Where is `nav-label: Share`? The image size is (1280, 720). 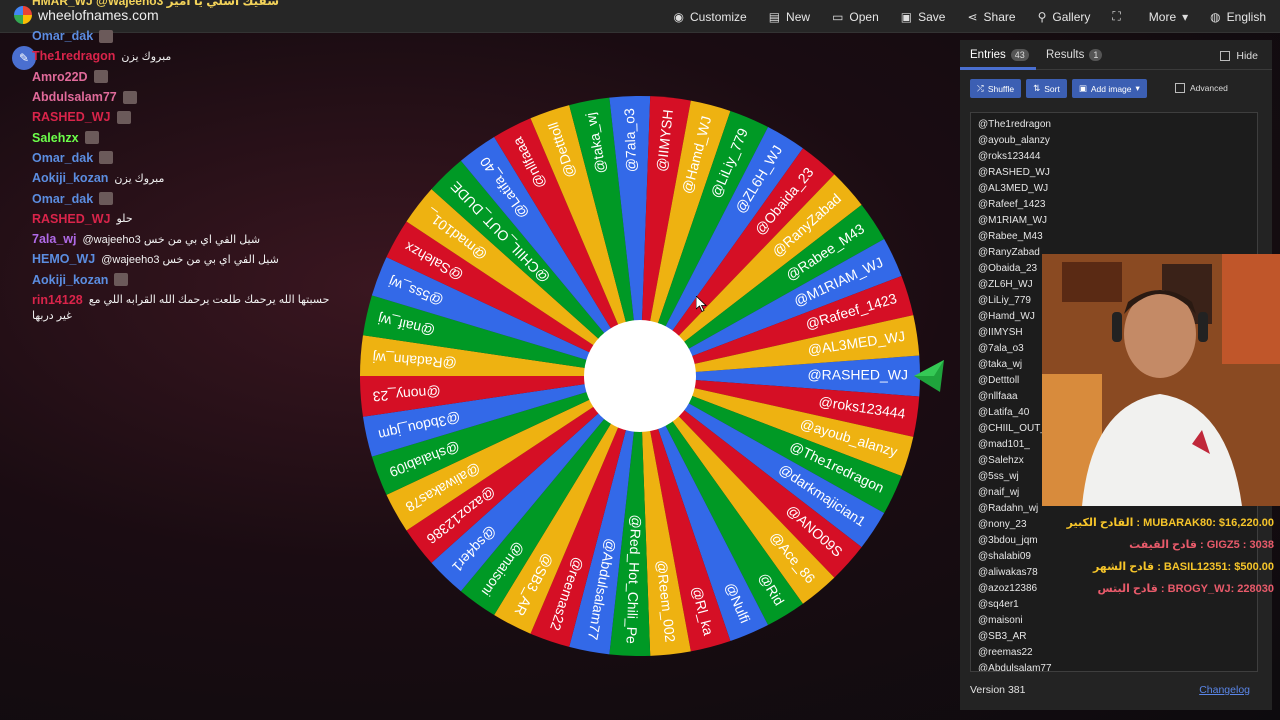 nav-label: Share is located at coordinates (999, 16).